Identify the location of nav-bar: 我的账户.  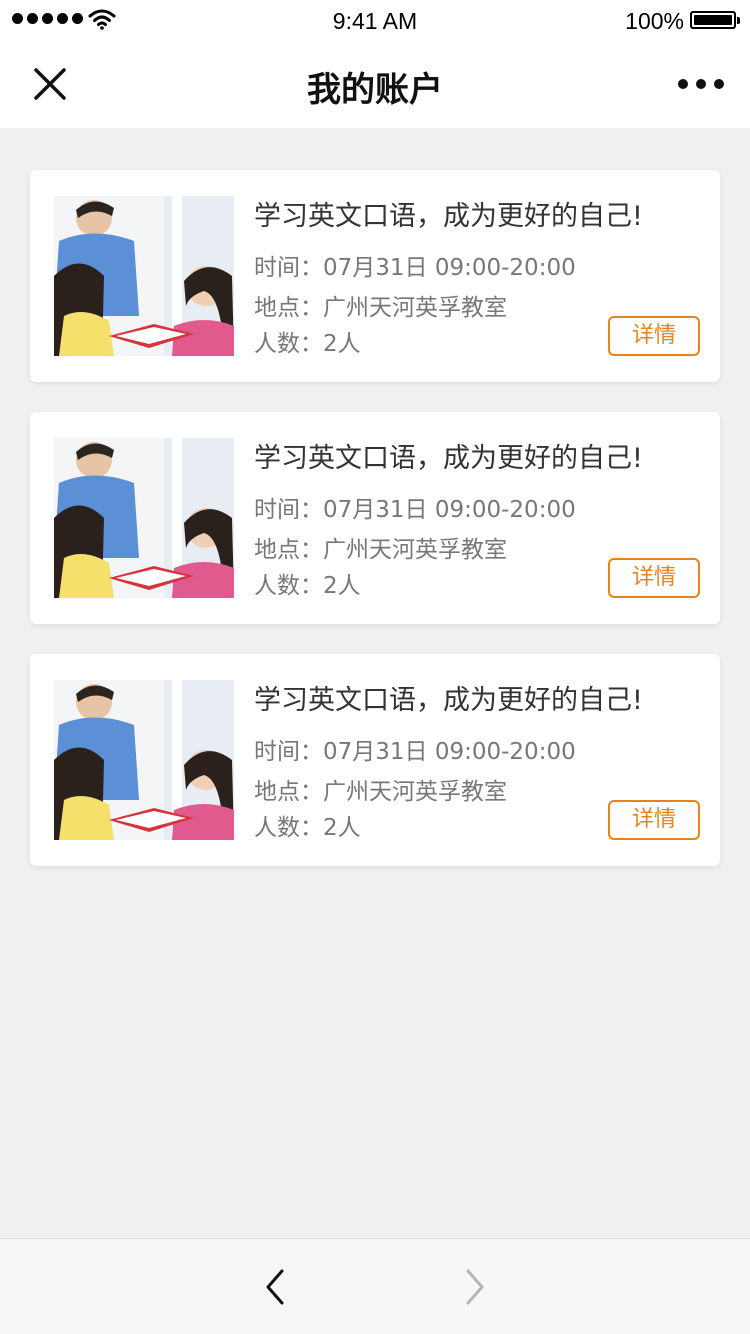
(375, 84).